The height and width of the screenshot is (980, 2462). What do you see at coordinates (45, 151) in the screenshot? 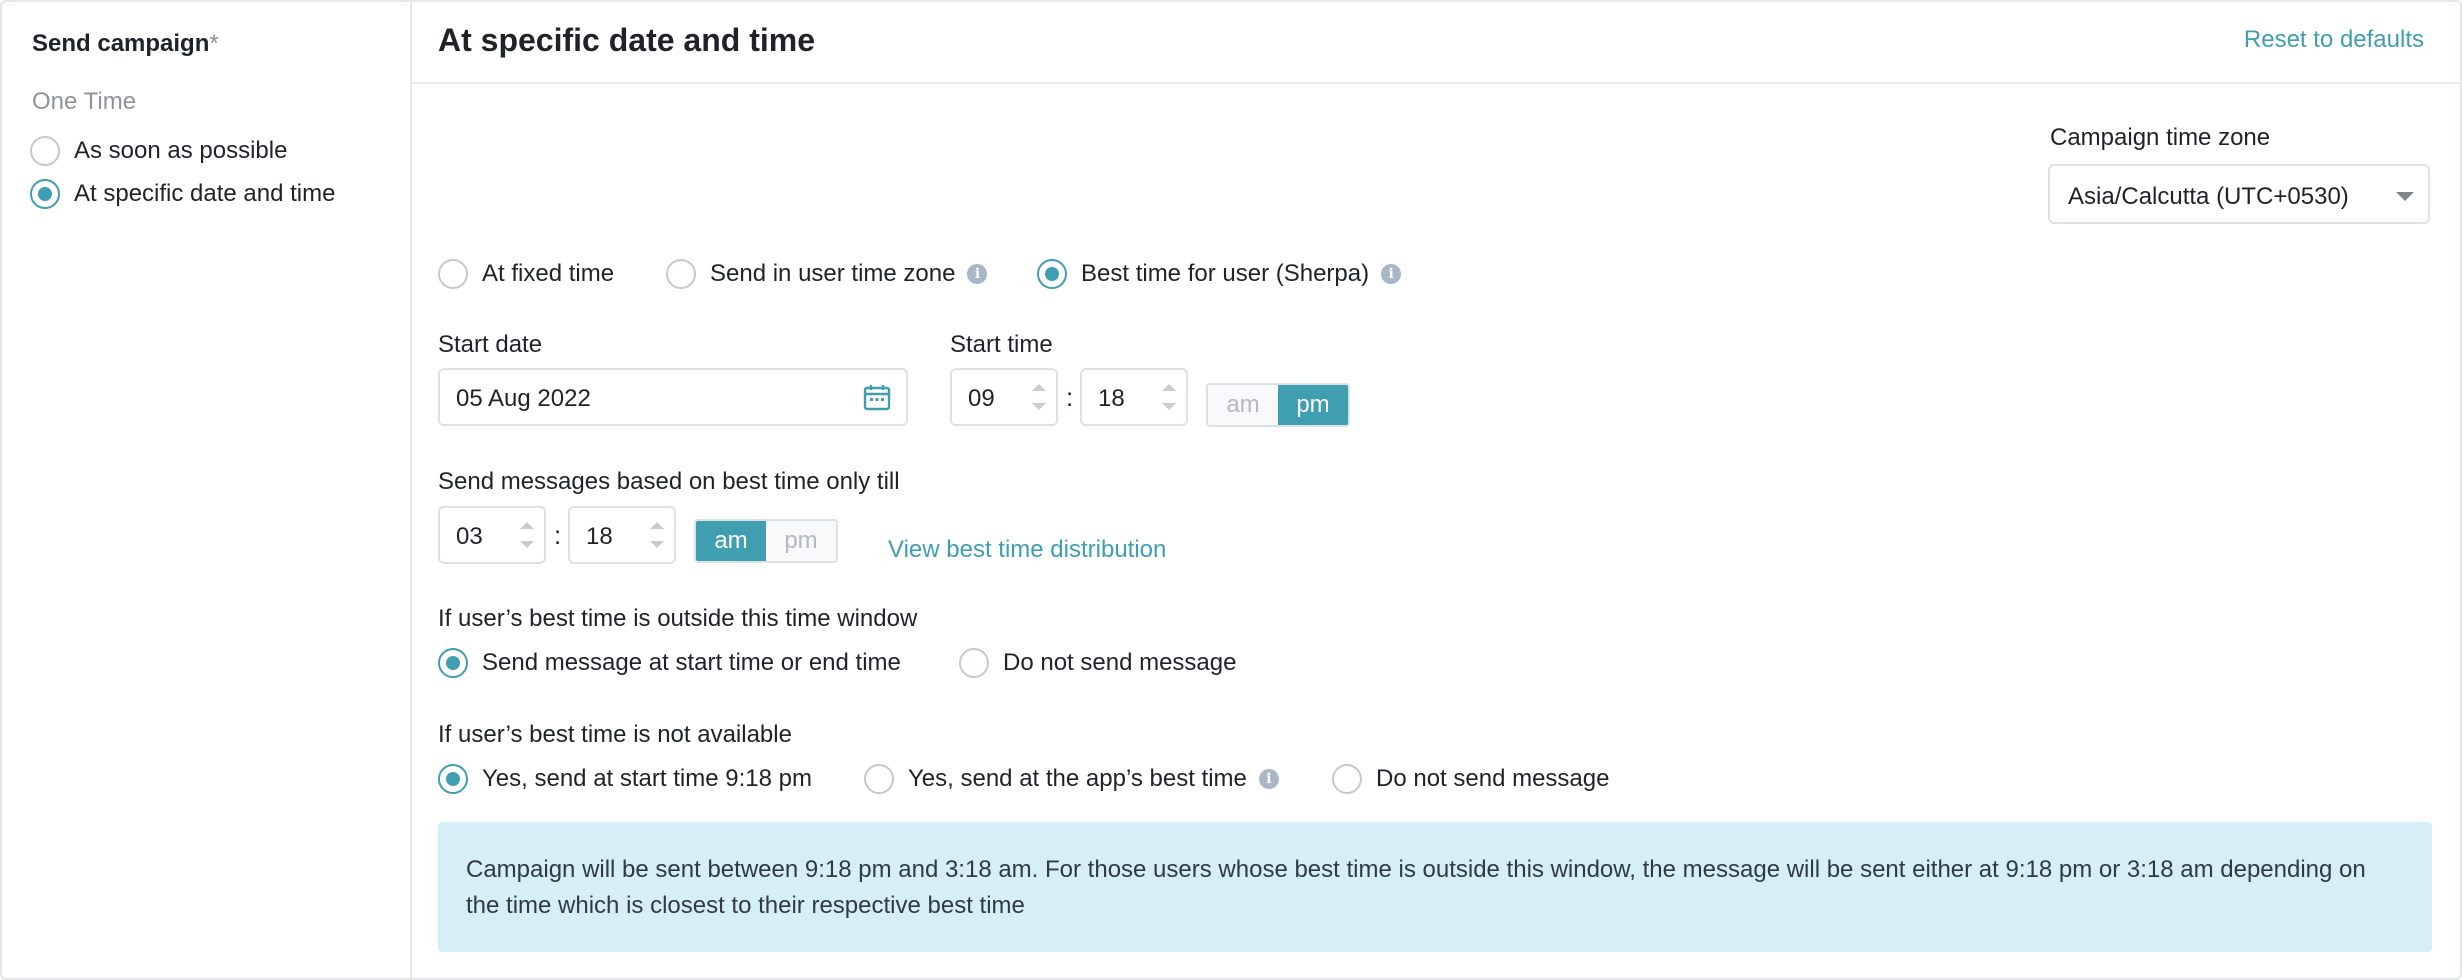
I see `radio-as-soon-as-possible` at bounding box center [45, 151].